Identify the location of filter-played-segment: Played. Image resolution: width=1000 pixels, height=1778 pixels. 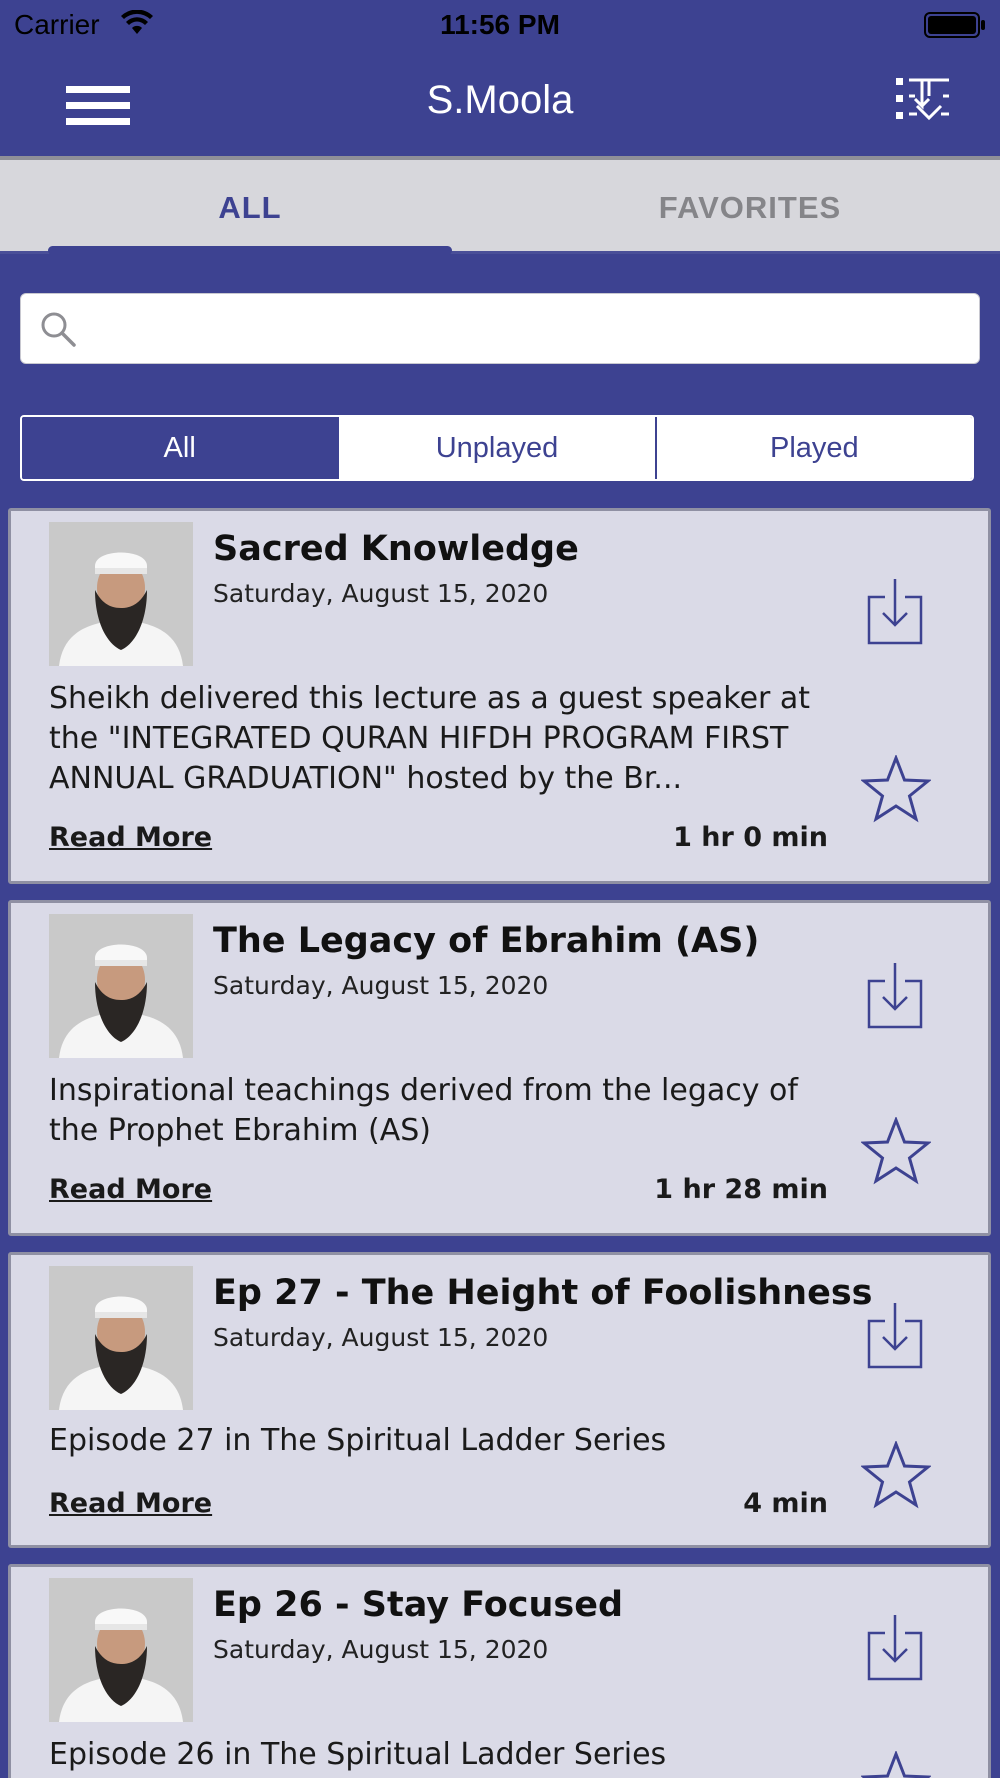
(813, 448).